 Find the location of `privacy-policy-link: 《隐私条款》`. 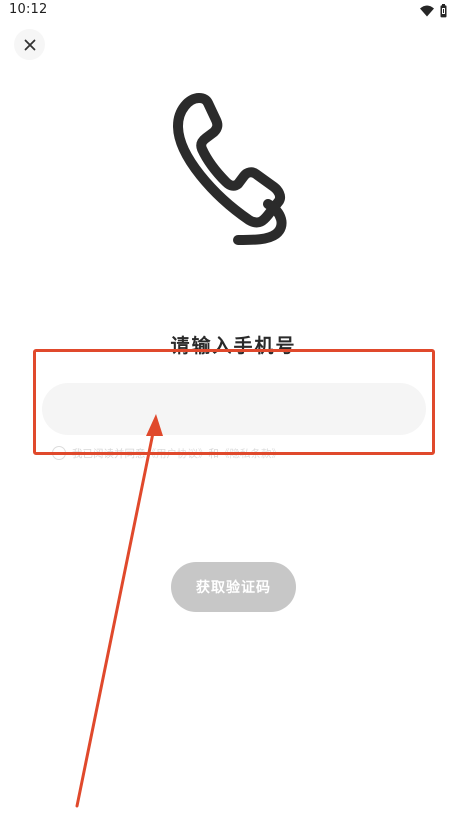

privacy-policy-link: 《隐私条款》 is located at coordinates (250, 453).